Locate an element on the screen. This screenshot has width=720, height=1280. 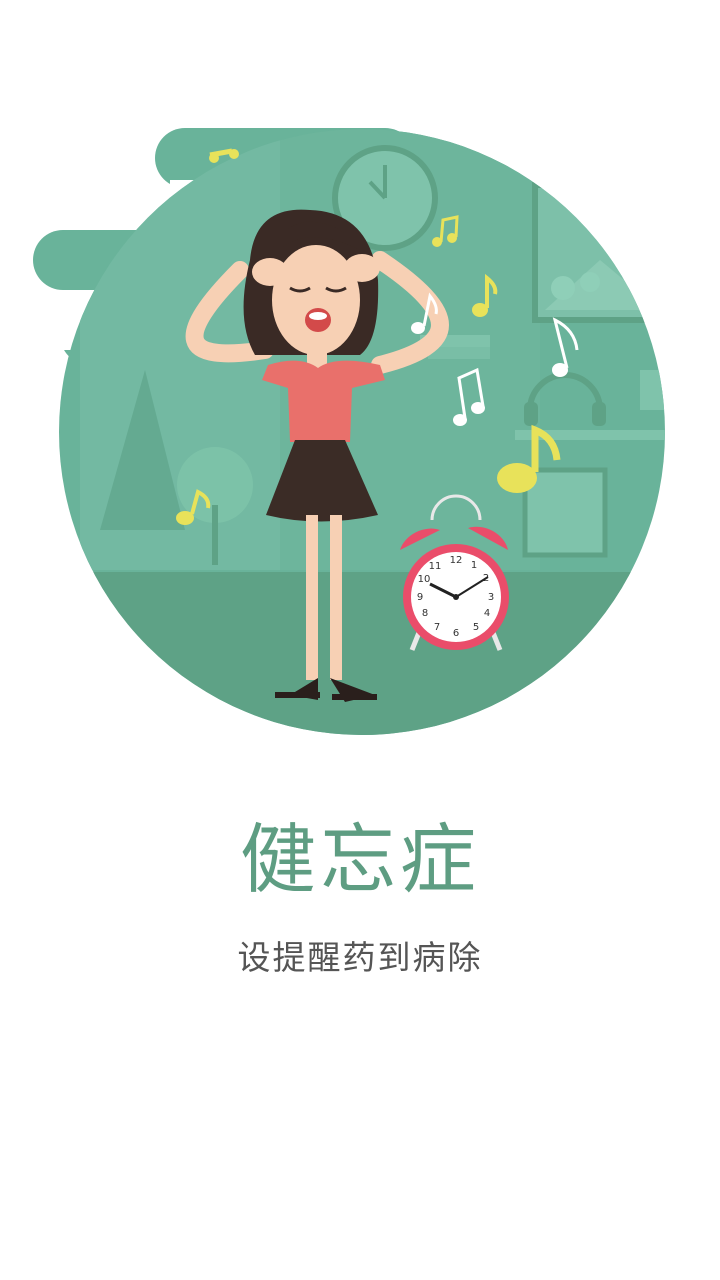
page-title: 健忘症 is located at coordinates (360, 859).